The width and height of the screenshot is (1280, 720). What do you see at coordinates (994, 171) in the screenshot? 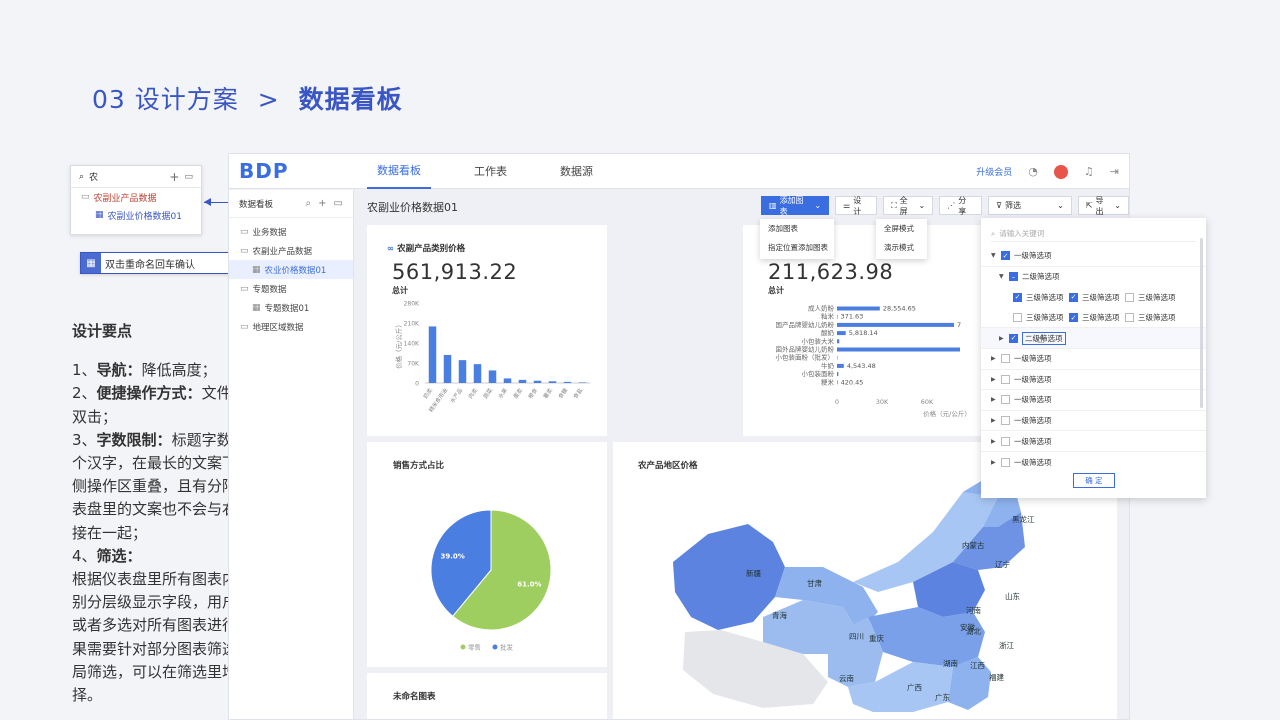
I see `upgrade-link: 升级会员` at bounding box center [994, 171].